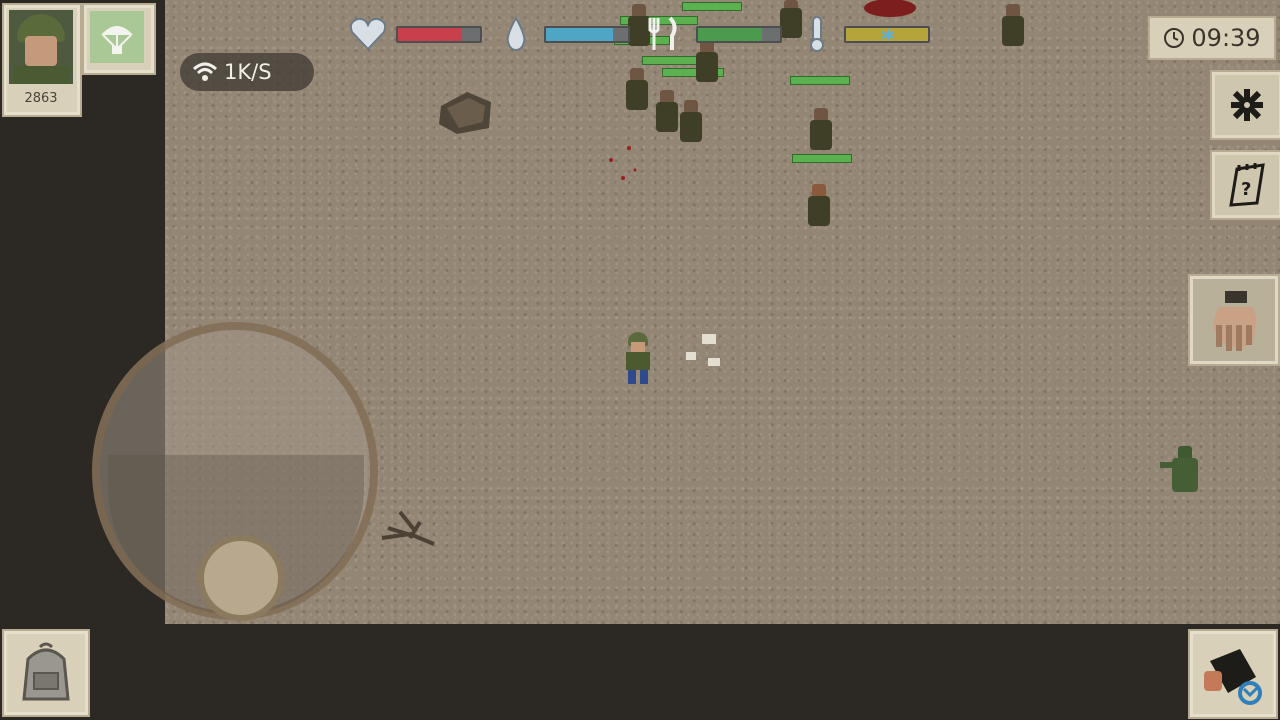 This screenshot has width=1280, height=720. What do you see at coordinates (1014, 27) in the screenshot?
I see `zombie` at bounding box center [1014, 27].